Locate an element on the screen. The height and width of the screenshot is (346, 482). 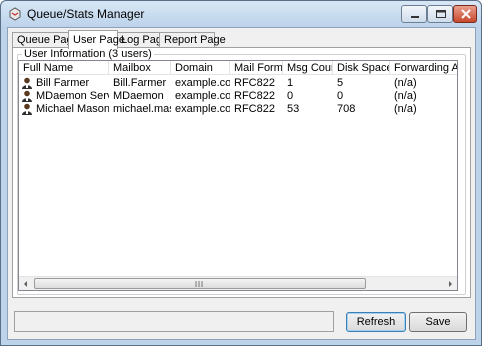
column-header-mail-format: Mail Format is located at coordinates (256, 68).